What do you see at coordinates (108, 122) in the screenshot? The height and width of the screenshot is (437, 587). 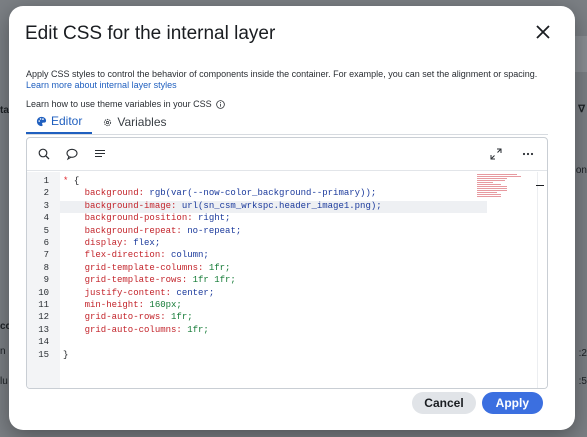 I see `gear-icon` at bounding box center [108, 122].